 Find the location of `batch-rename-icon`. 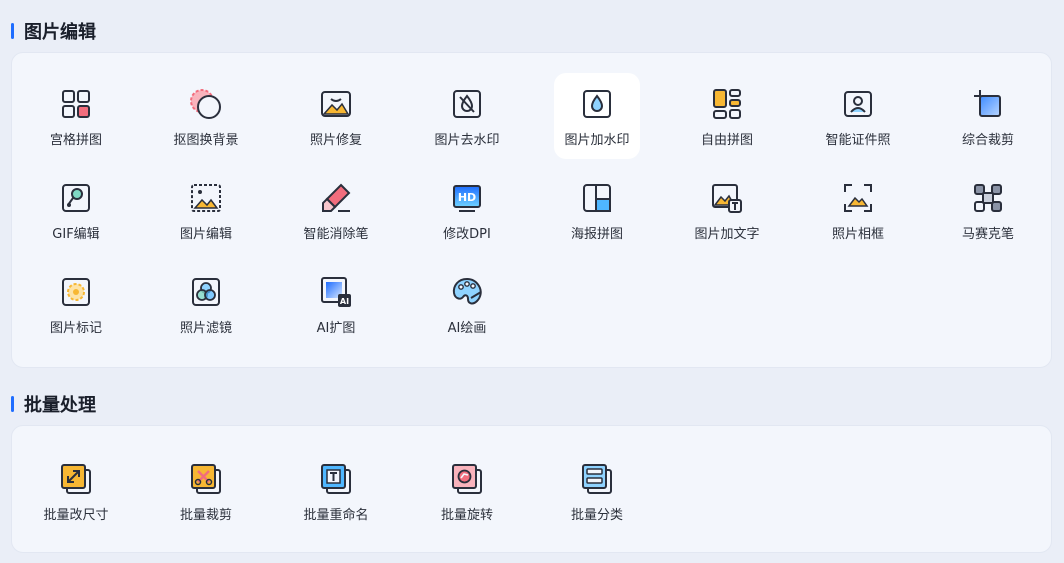

batch-rename-icon is located at coordinates (336, 479).